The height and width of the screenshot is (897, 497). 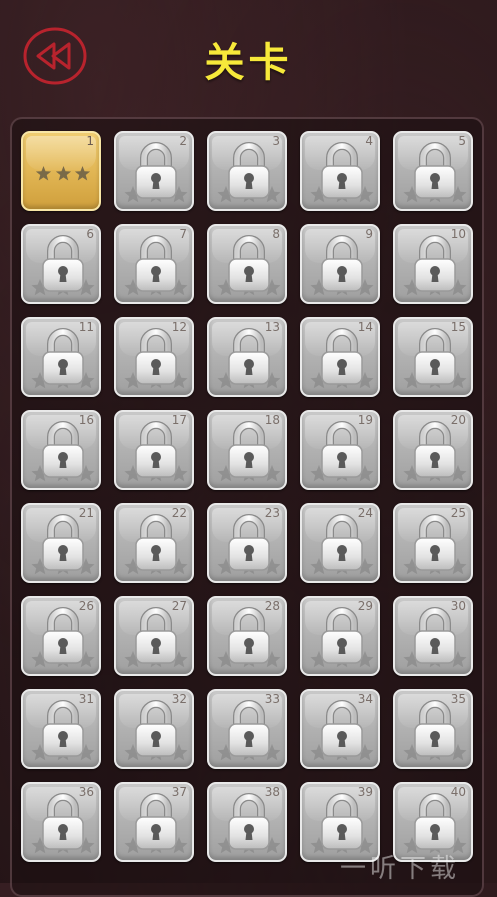 I want to click on level-tile-20: 20, so click(x=433, y=450).